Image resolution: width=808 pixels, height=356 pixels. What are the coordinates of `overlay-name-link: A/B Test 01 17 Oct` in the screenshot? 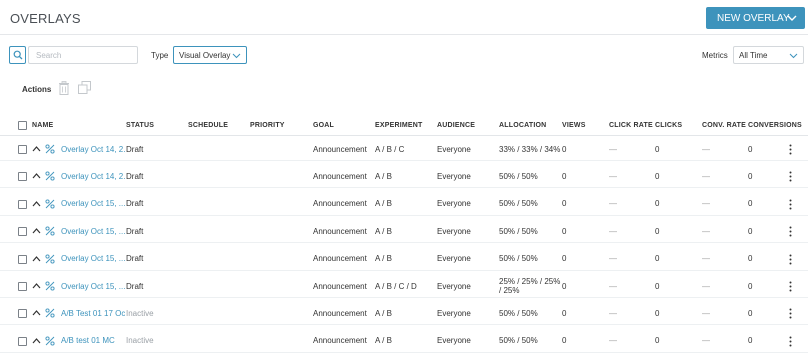 It's located at (93, 313).